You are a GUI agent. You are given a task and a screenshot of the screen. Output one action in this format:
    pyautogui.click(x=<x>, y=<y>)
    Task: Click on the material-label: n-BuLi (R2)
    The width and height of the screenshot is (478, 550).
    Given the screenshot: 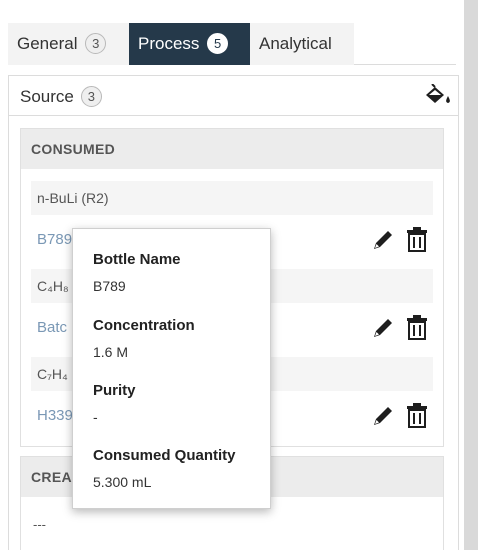 What is the action you would take?
    pyautogui.click(x=232, y=198)
    